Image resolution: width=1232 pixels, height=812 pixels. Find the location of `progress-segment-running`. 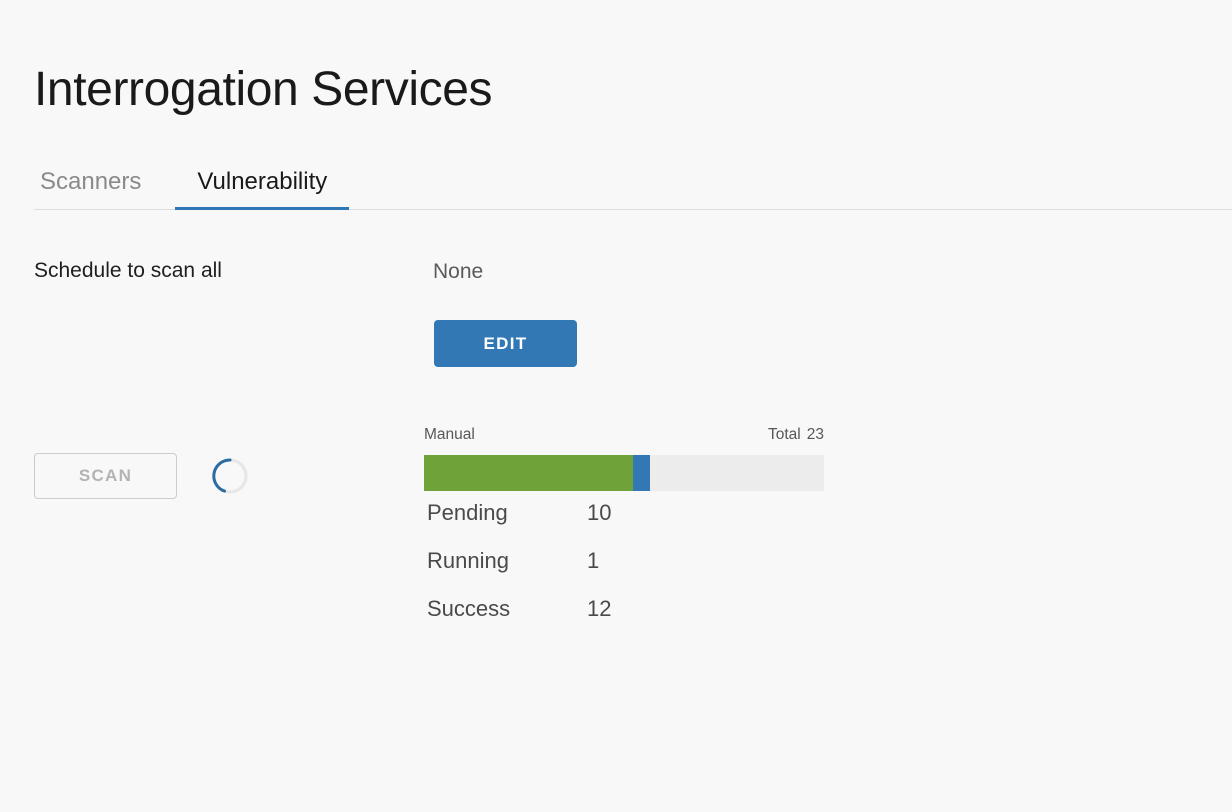

progress-segment-running is located at coordinates (641, 473).